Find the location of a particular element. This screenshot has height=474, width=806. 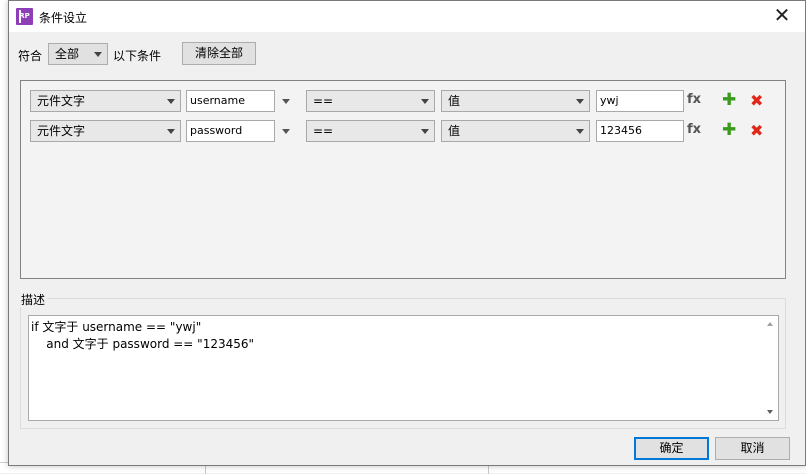

ok-button: 确定 is located at coordinates (671, 448).